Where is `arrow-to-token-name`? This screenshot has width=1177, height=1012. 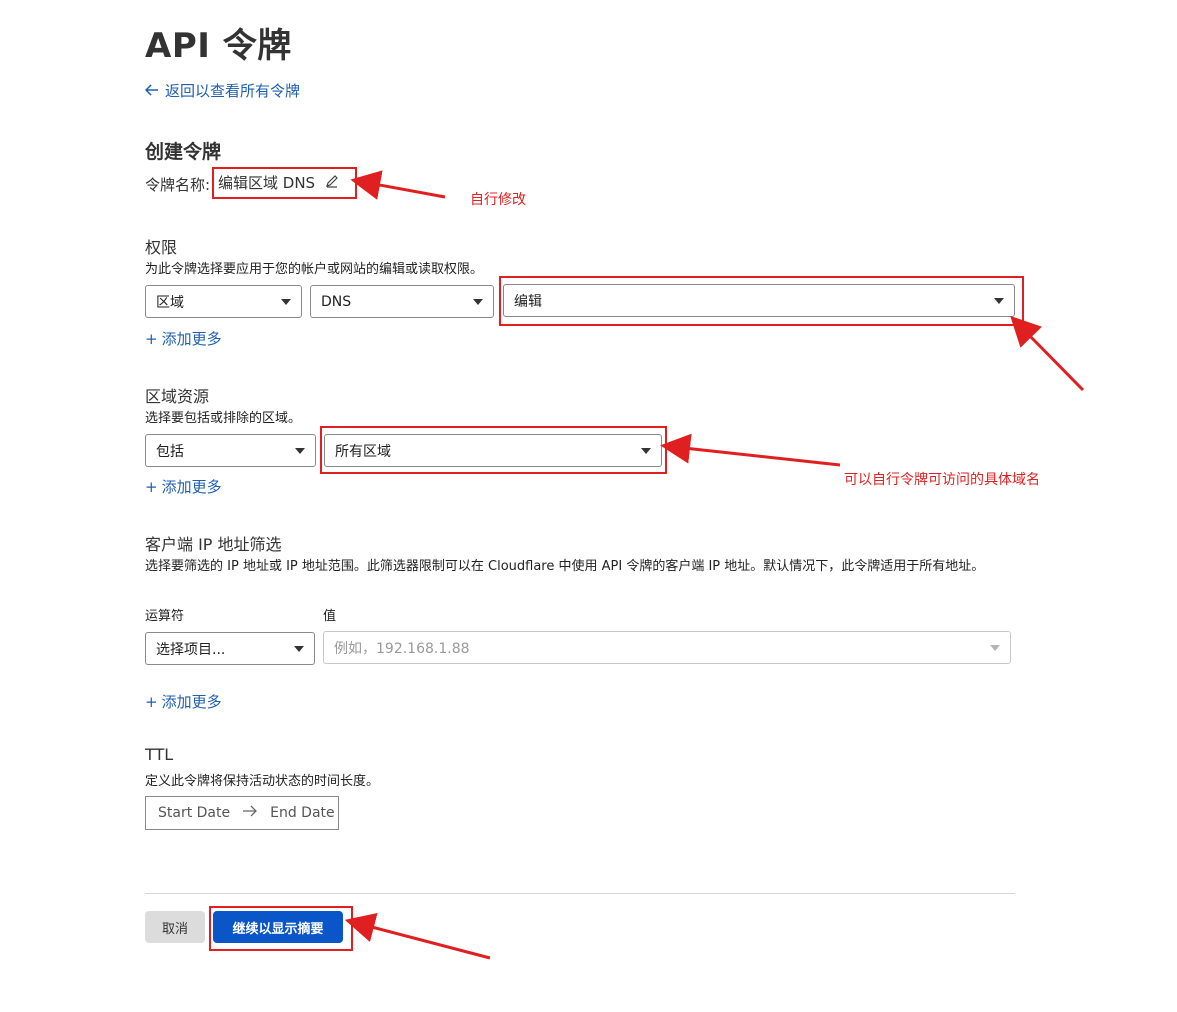
arrow-to-token-name is located at coordinates (398, 185).